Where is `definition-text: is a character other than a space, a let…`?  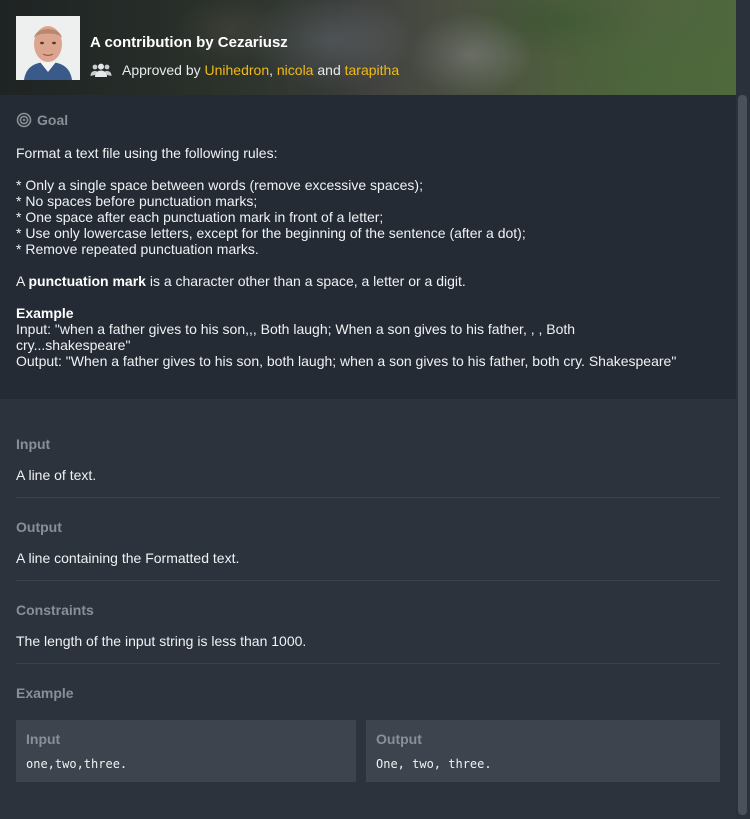 definition-text: is a character other than a space, a let… is located at coordinates (307, 281).